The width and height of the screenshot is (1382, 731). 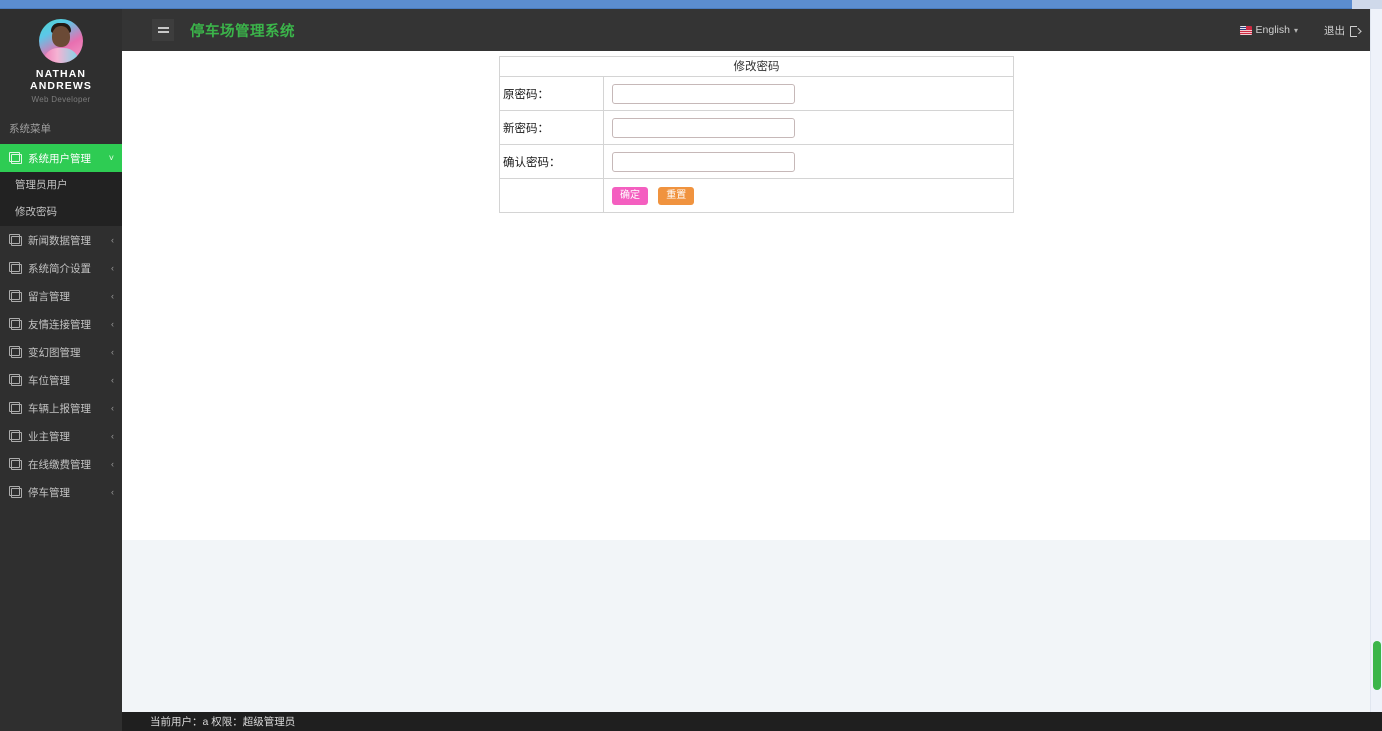 I want to click on confirm-password-cell, so click(x=808, y=161).